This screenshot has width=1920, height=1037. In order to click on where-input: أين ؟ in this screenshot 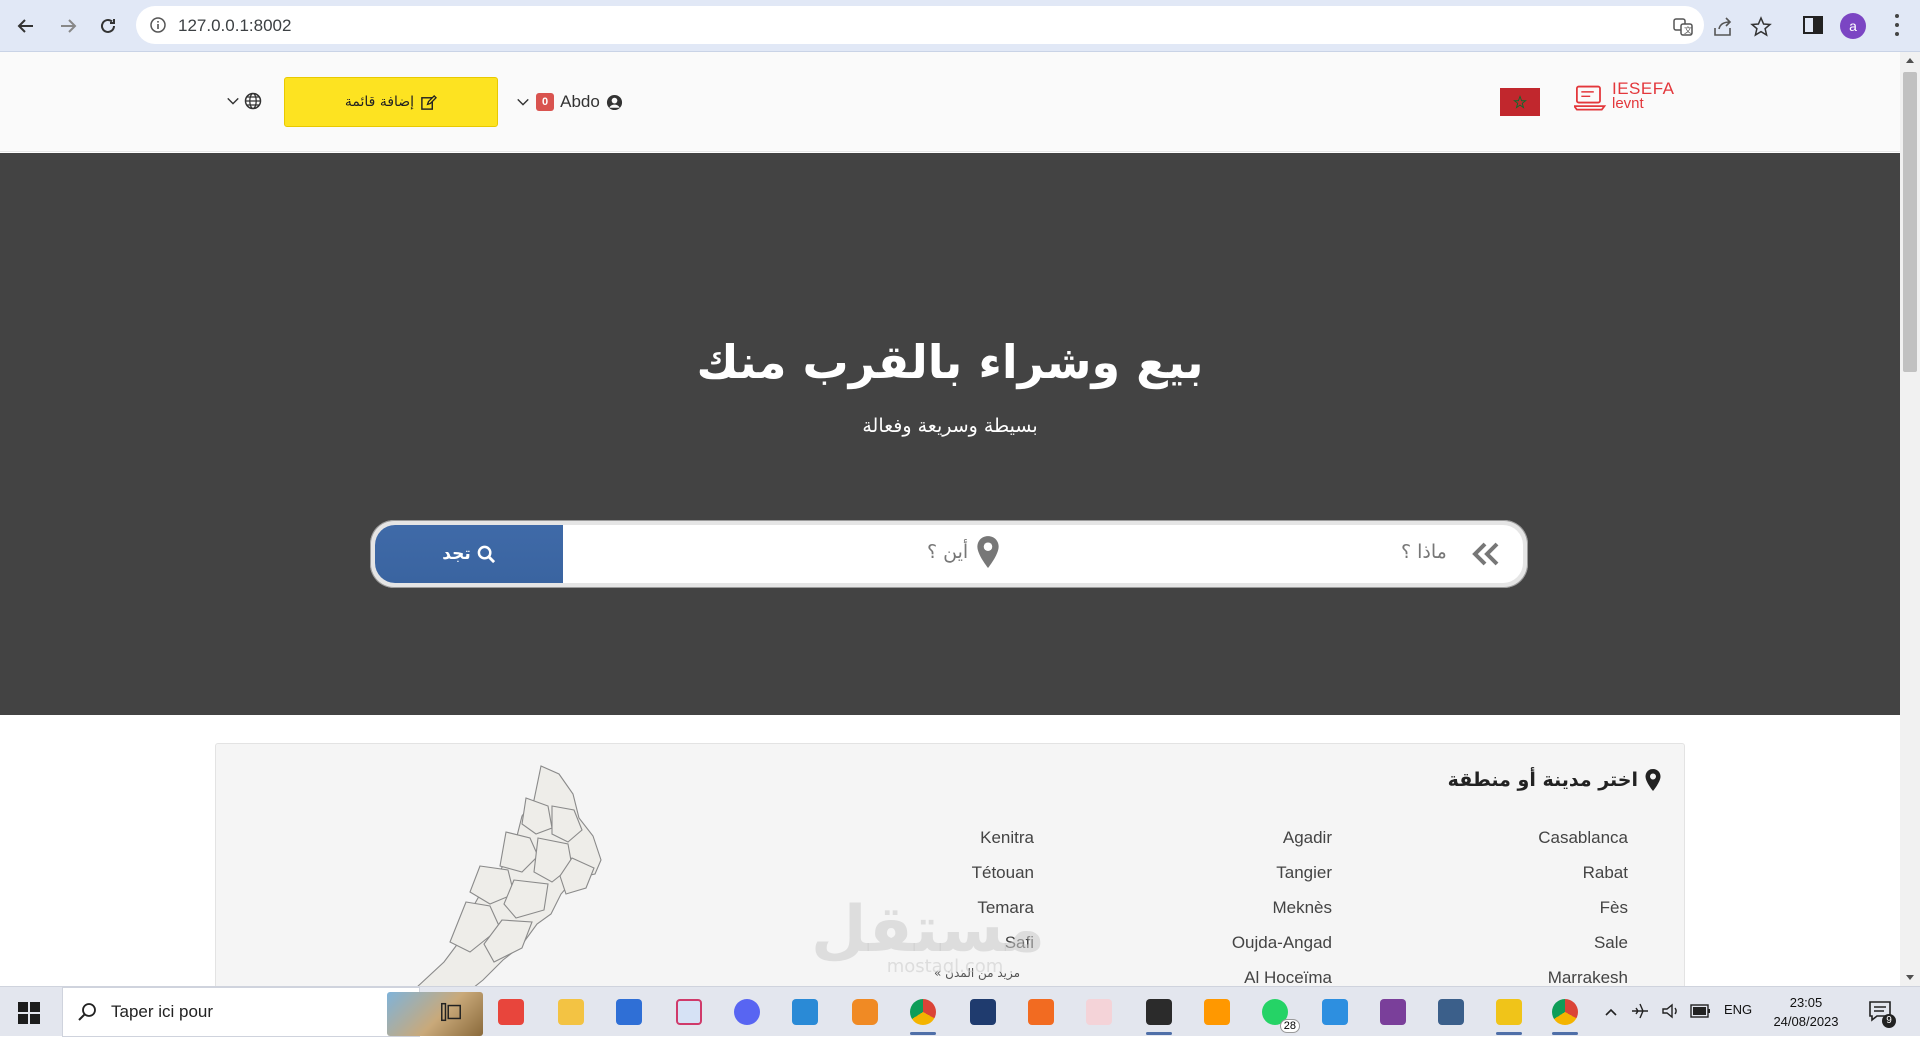, I will do `click(796, 554)`.